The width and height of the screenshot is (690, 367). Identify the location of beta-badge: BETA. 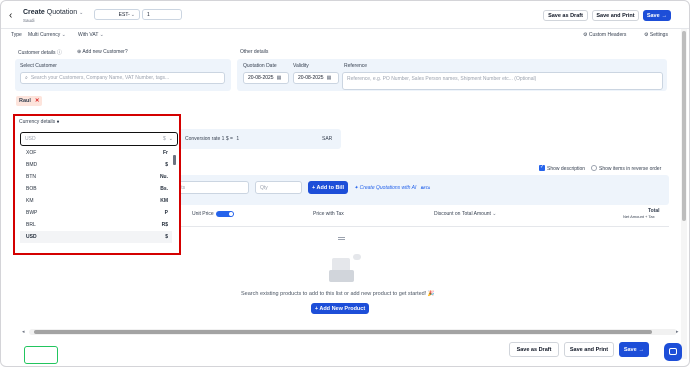
(425, 188).